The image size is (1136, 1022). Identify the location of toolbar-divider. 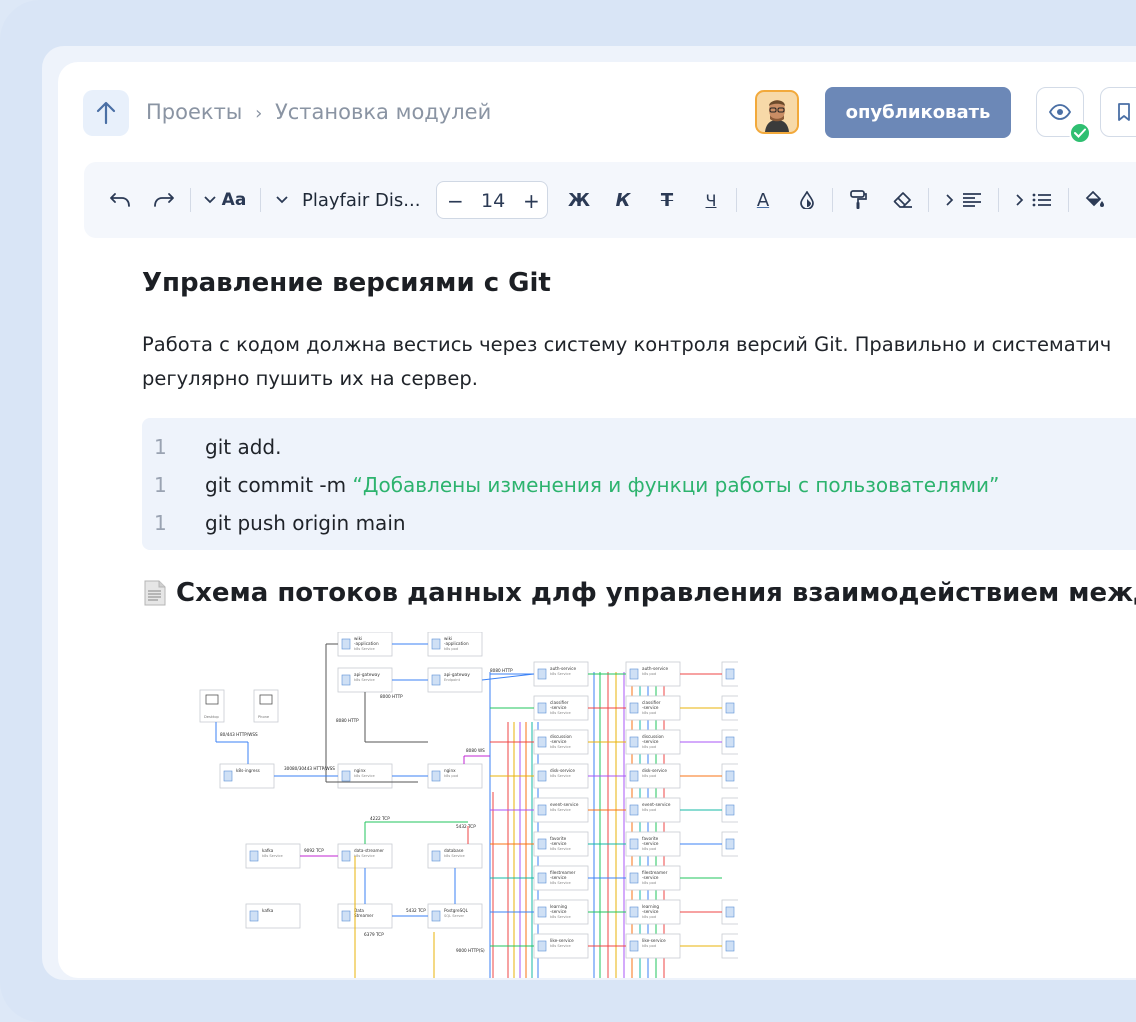
(928, 200).